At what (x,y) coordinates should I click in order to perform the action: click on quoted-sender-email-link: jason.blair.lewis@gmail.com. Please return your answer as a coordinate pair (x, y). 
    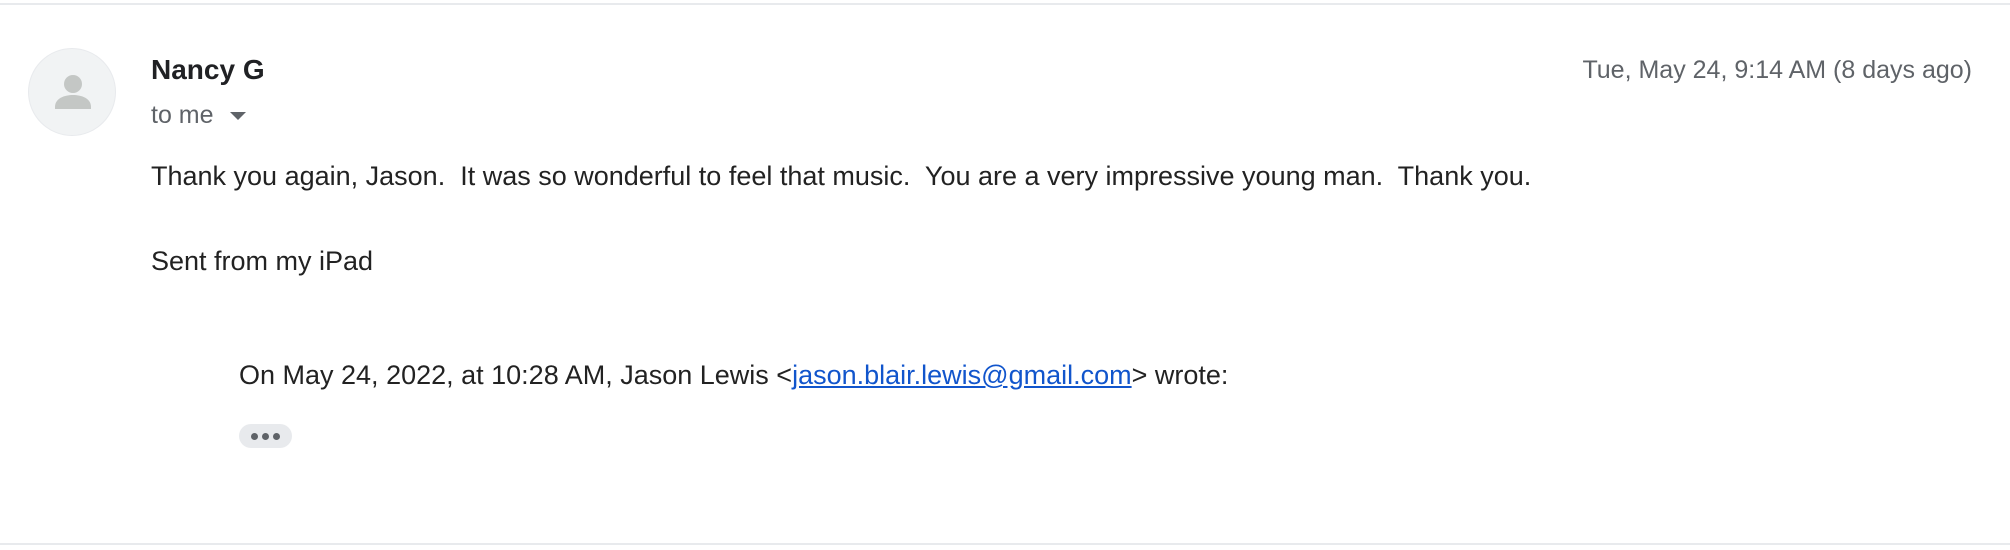
    Looking at the image, I should click on (962, 375).